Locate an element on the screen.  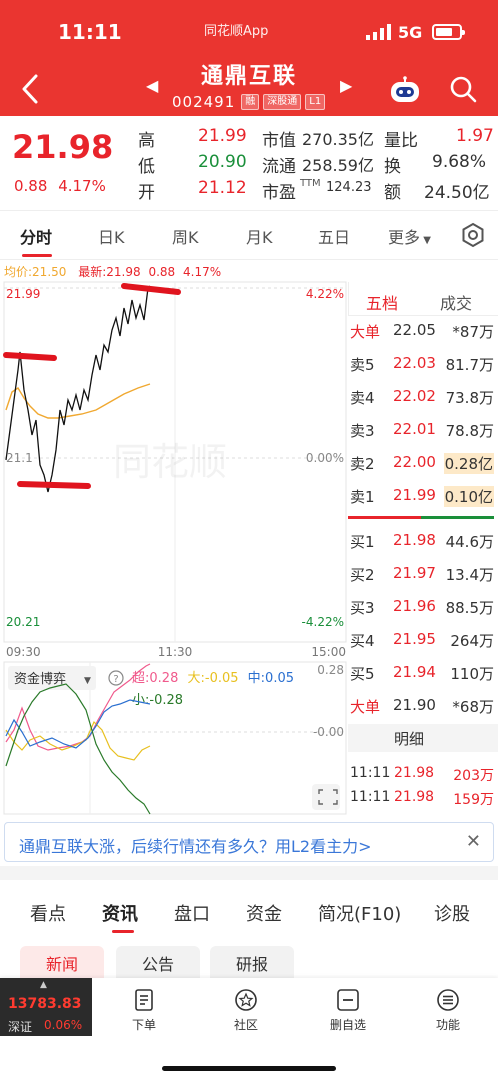
big-sell-label: 大单 is located at coordinates (365, 332).